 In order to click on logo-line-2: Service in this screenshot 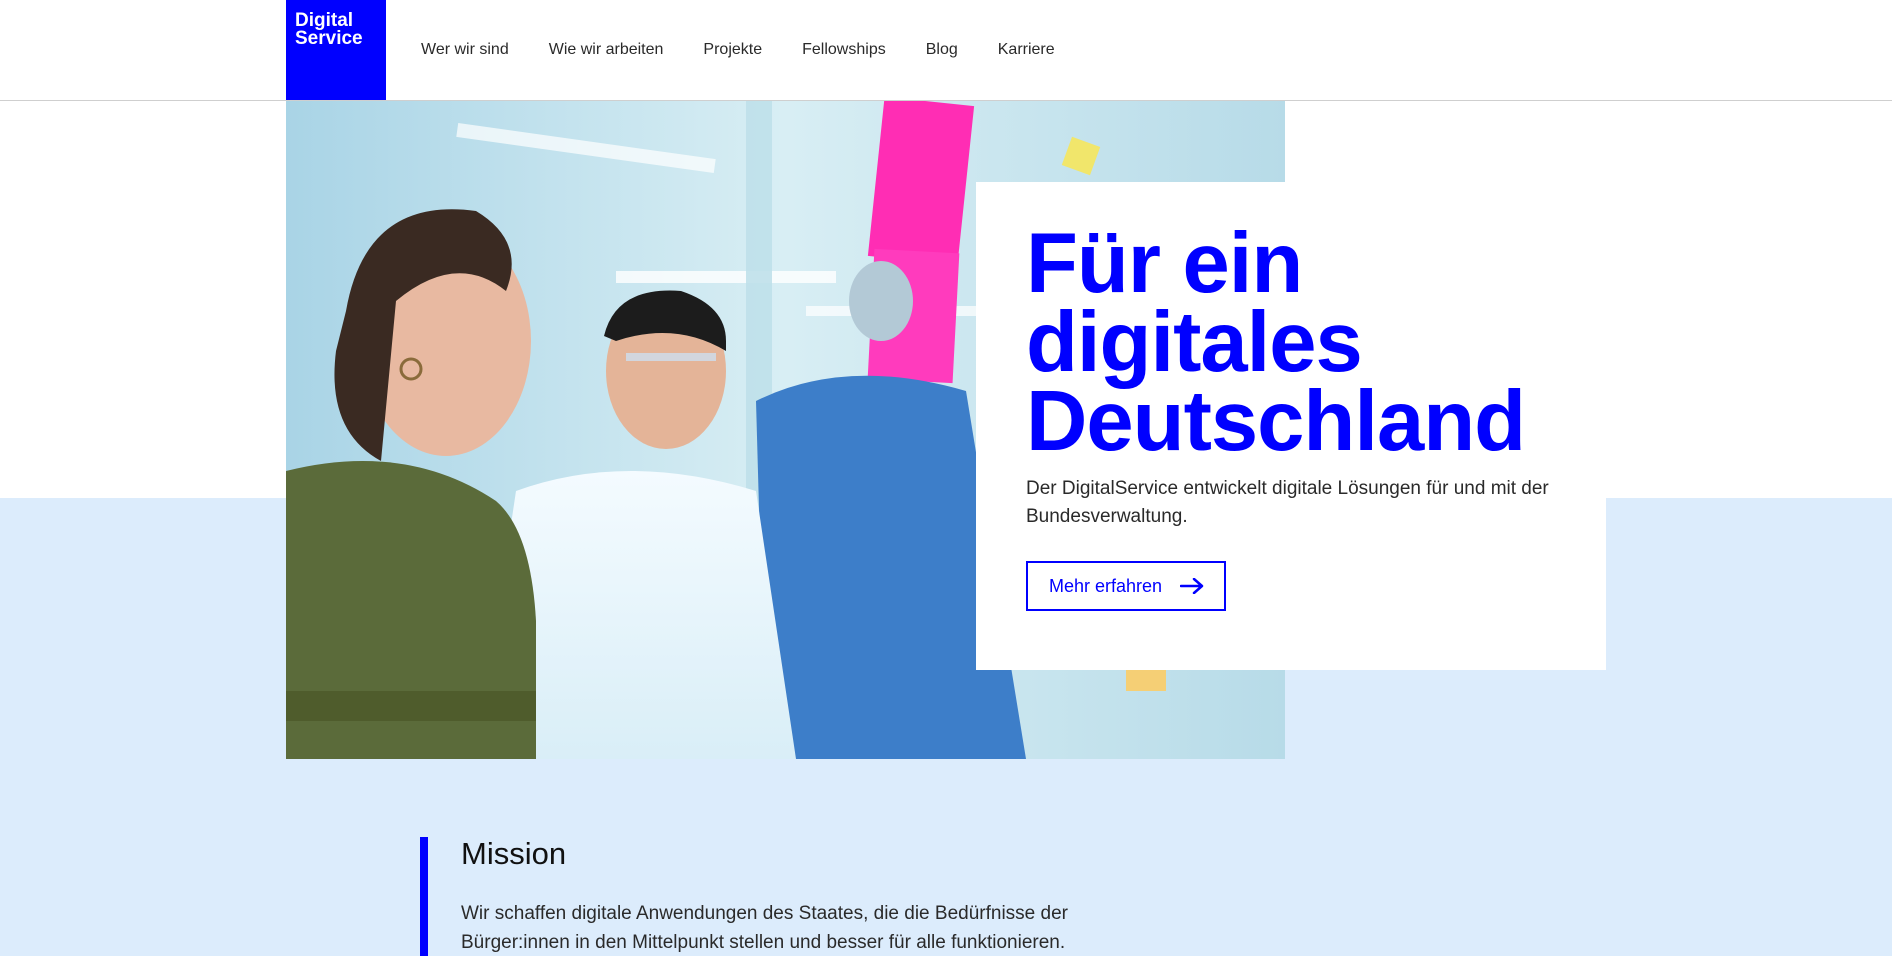, I will do `click(329, 38)`.